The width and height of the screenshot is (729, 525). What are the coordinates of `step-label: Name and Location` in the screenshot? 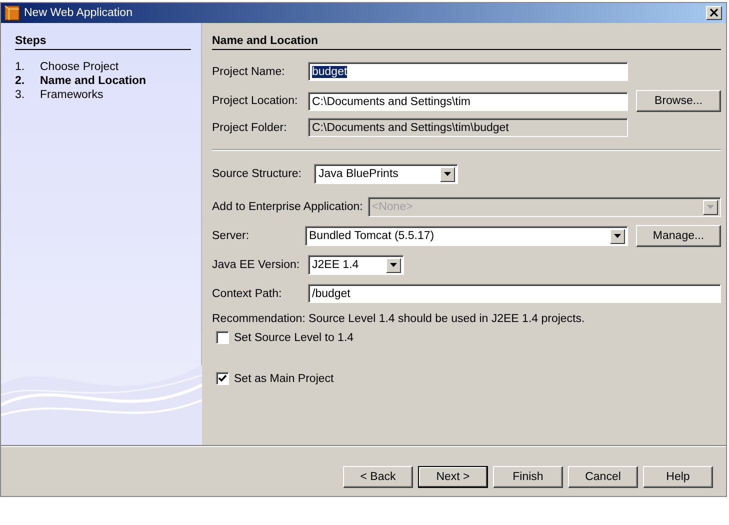 It's located at (93, 81).